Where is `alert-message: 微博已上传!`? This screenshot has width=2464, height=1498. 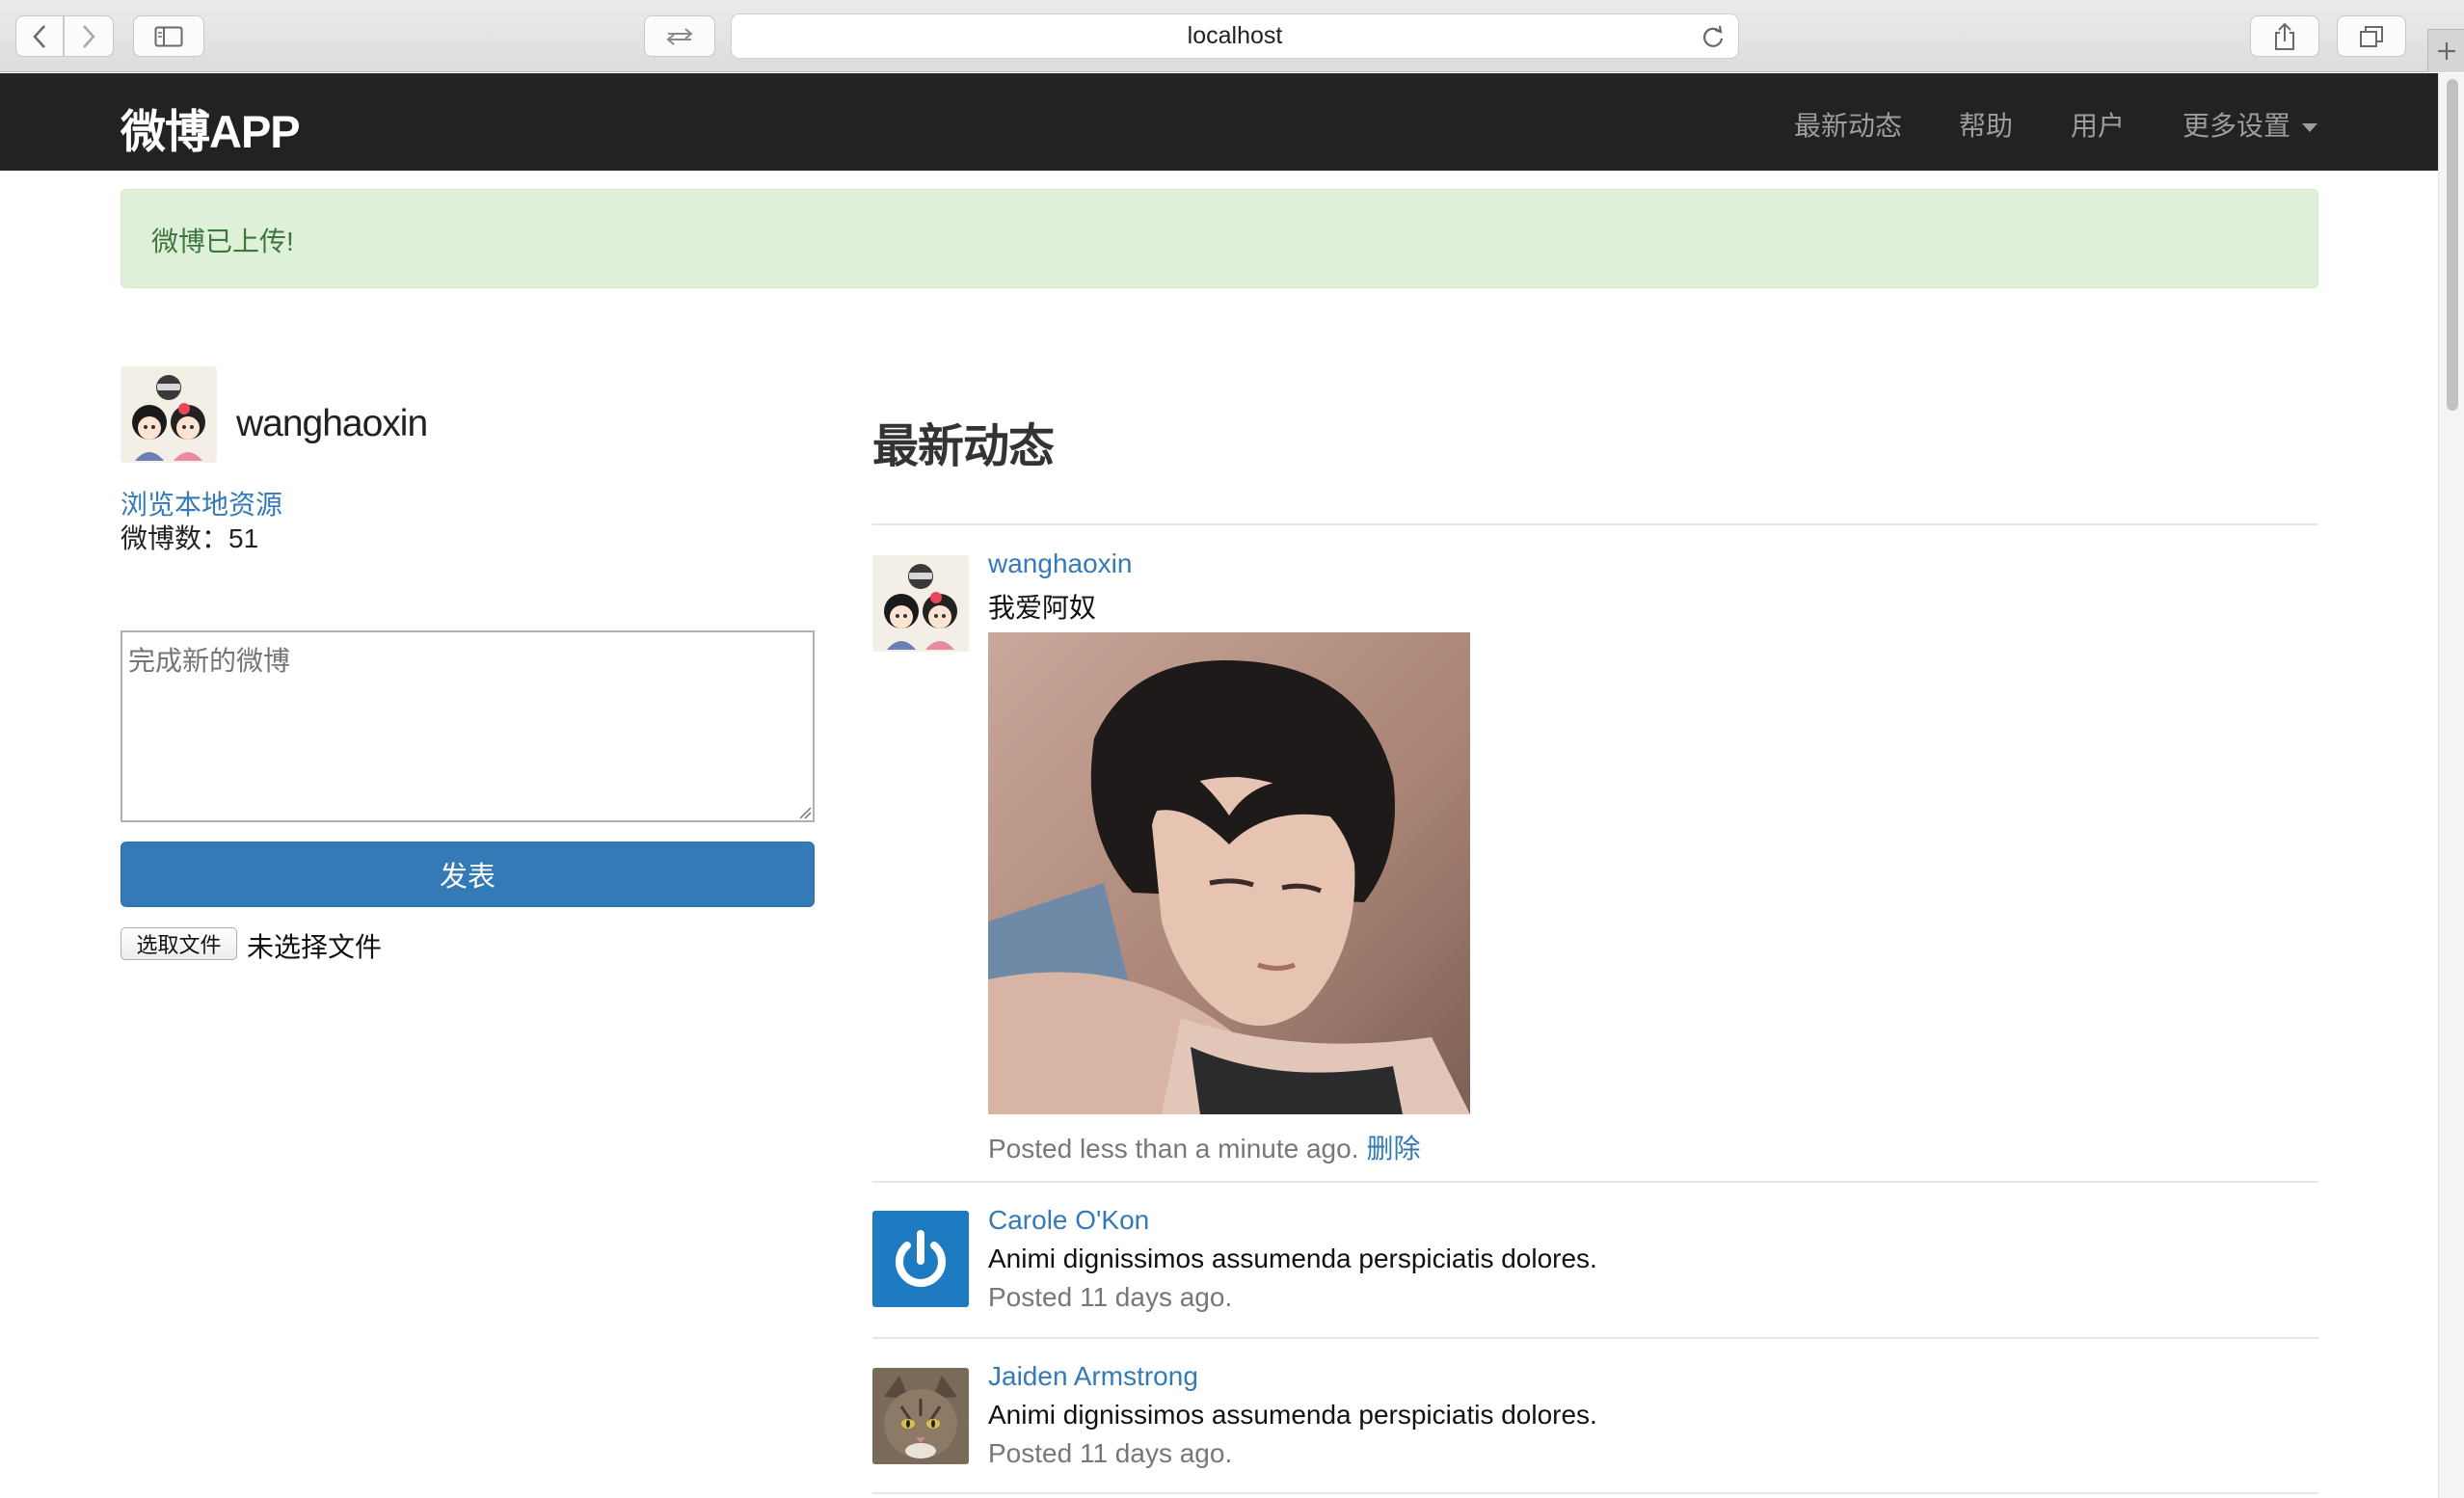 alert-message: 微博已上传! is located at coordinates (223, 242).